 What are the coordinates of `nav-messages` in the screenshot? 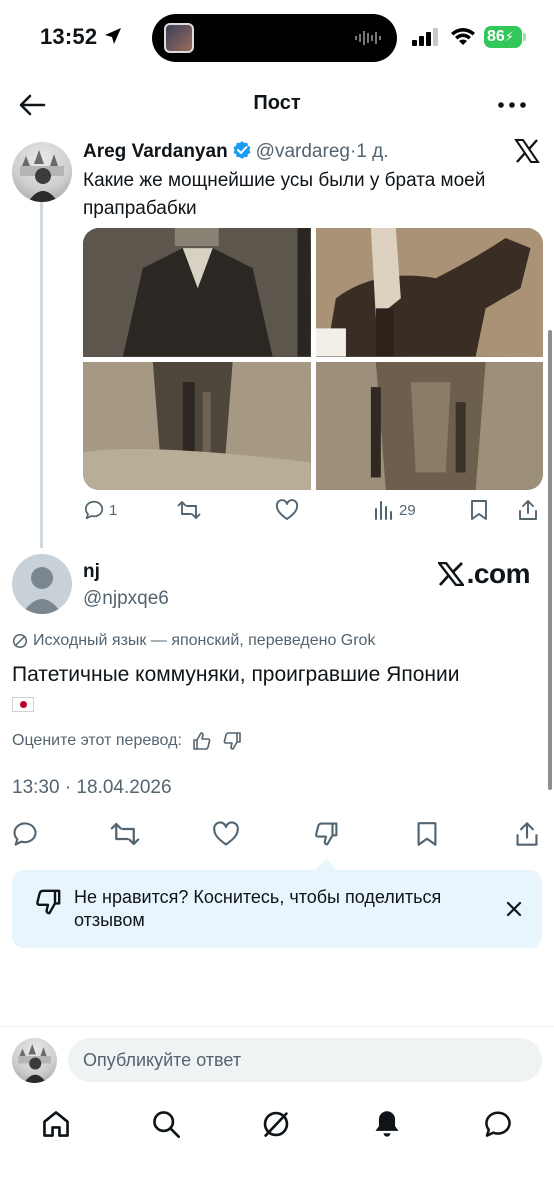 It's located at (498, 1124).